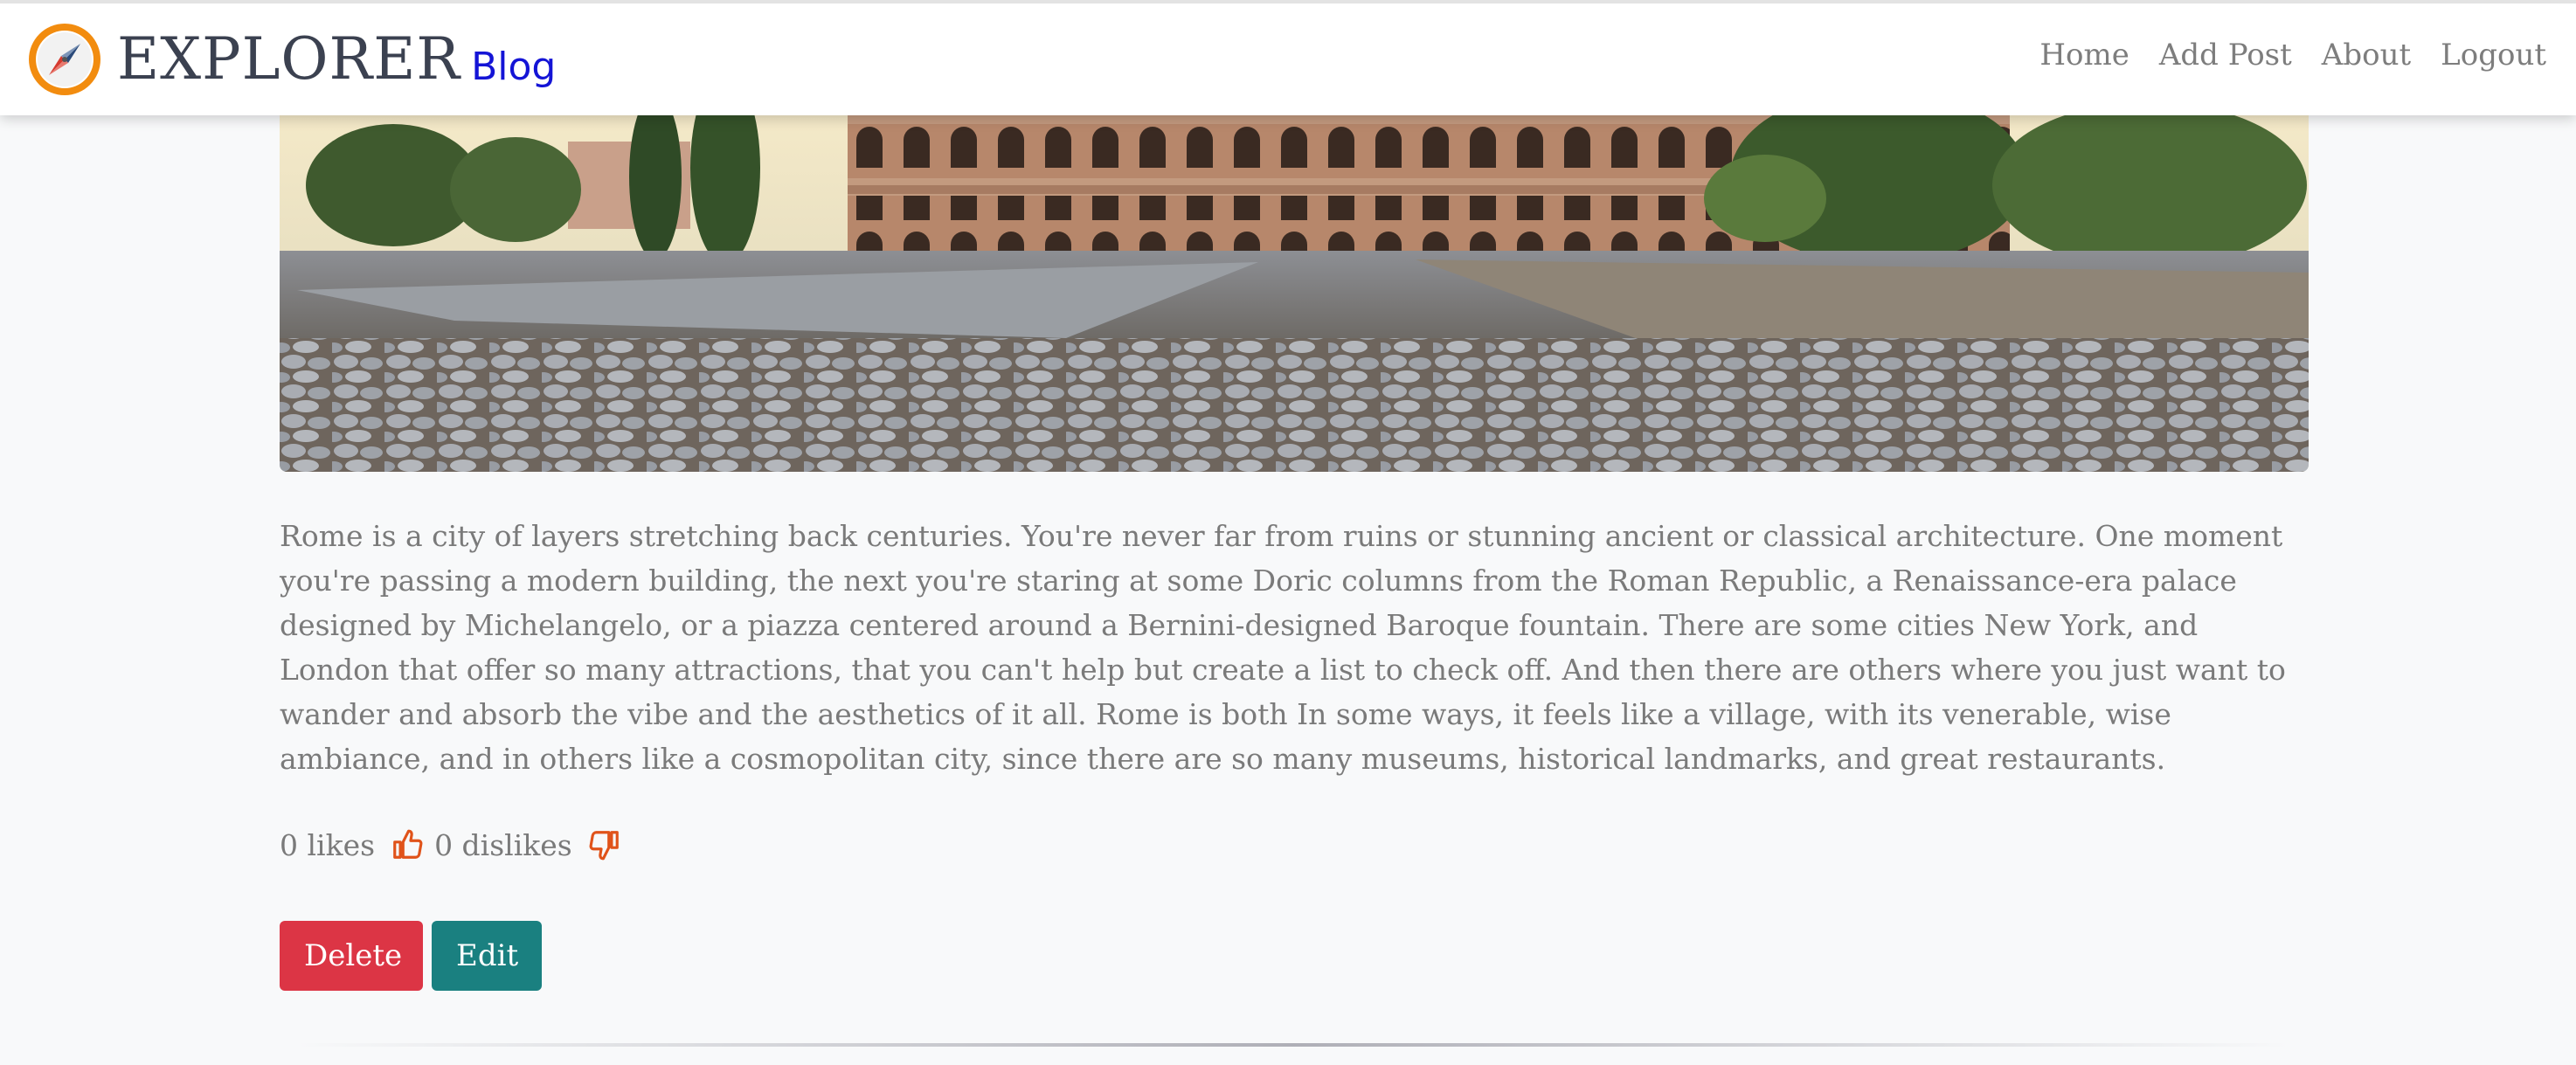 This screenshot has height=1065, width=2576. Describe the element at coordinates (514, 67) in the screenshot. I see `brand-subtitle: Blog` at that location.